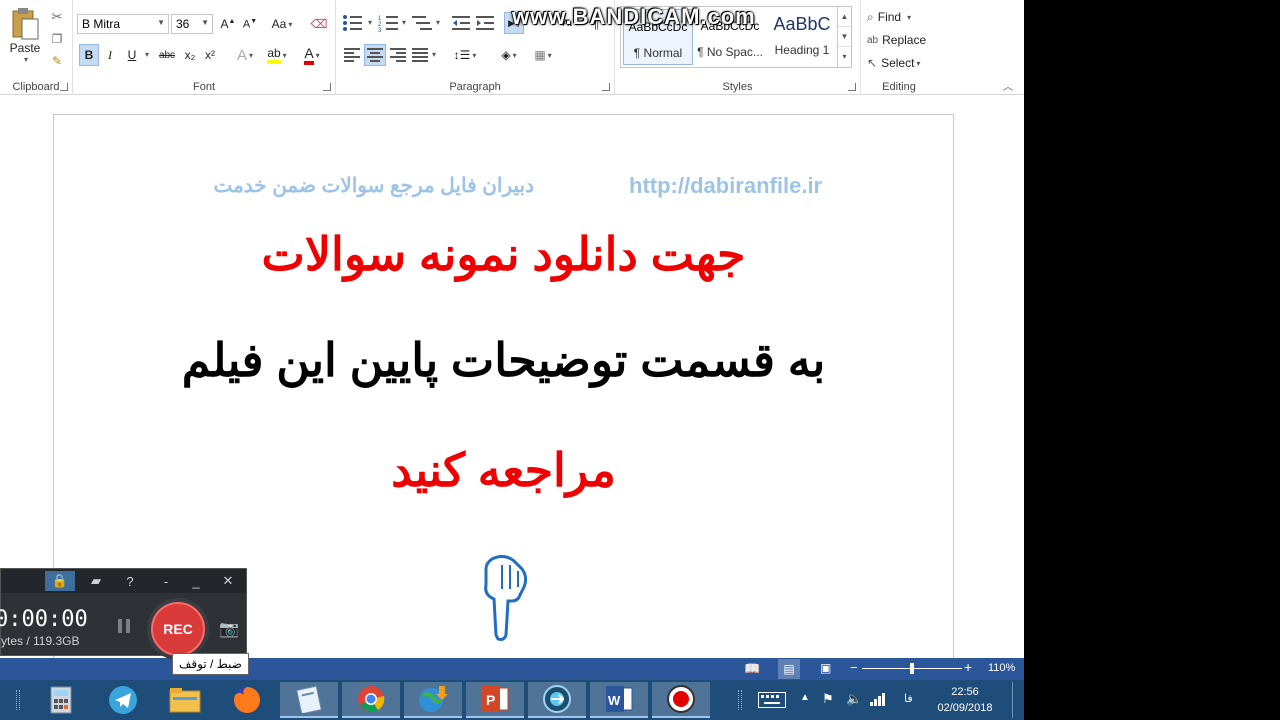 This screenshot has height=720, width=1280. I want to click on copy-button: ❐, so click(57, 39).